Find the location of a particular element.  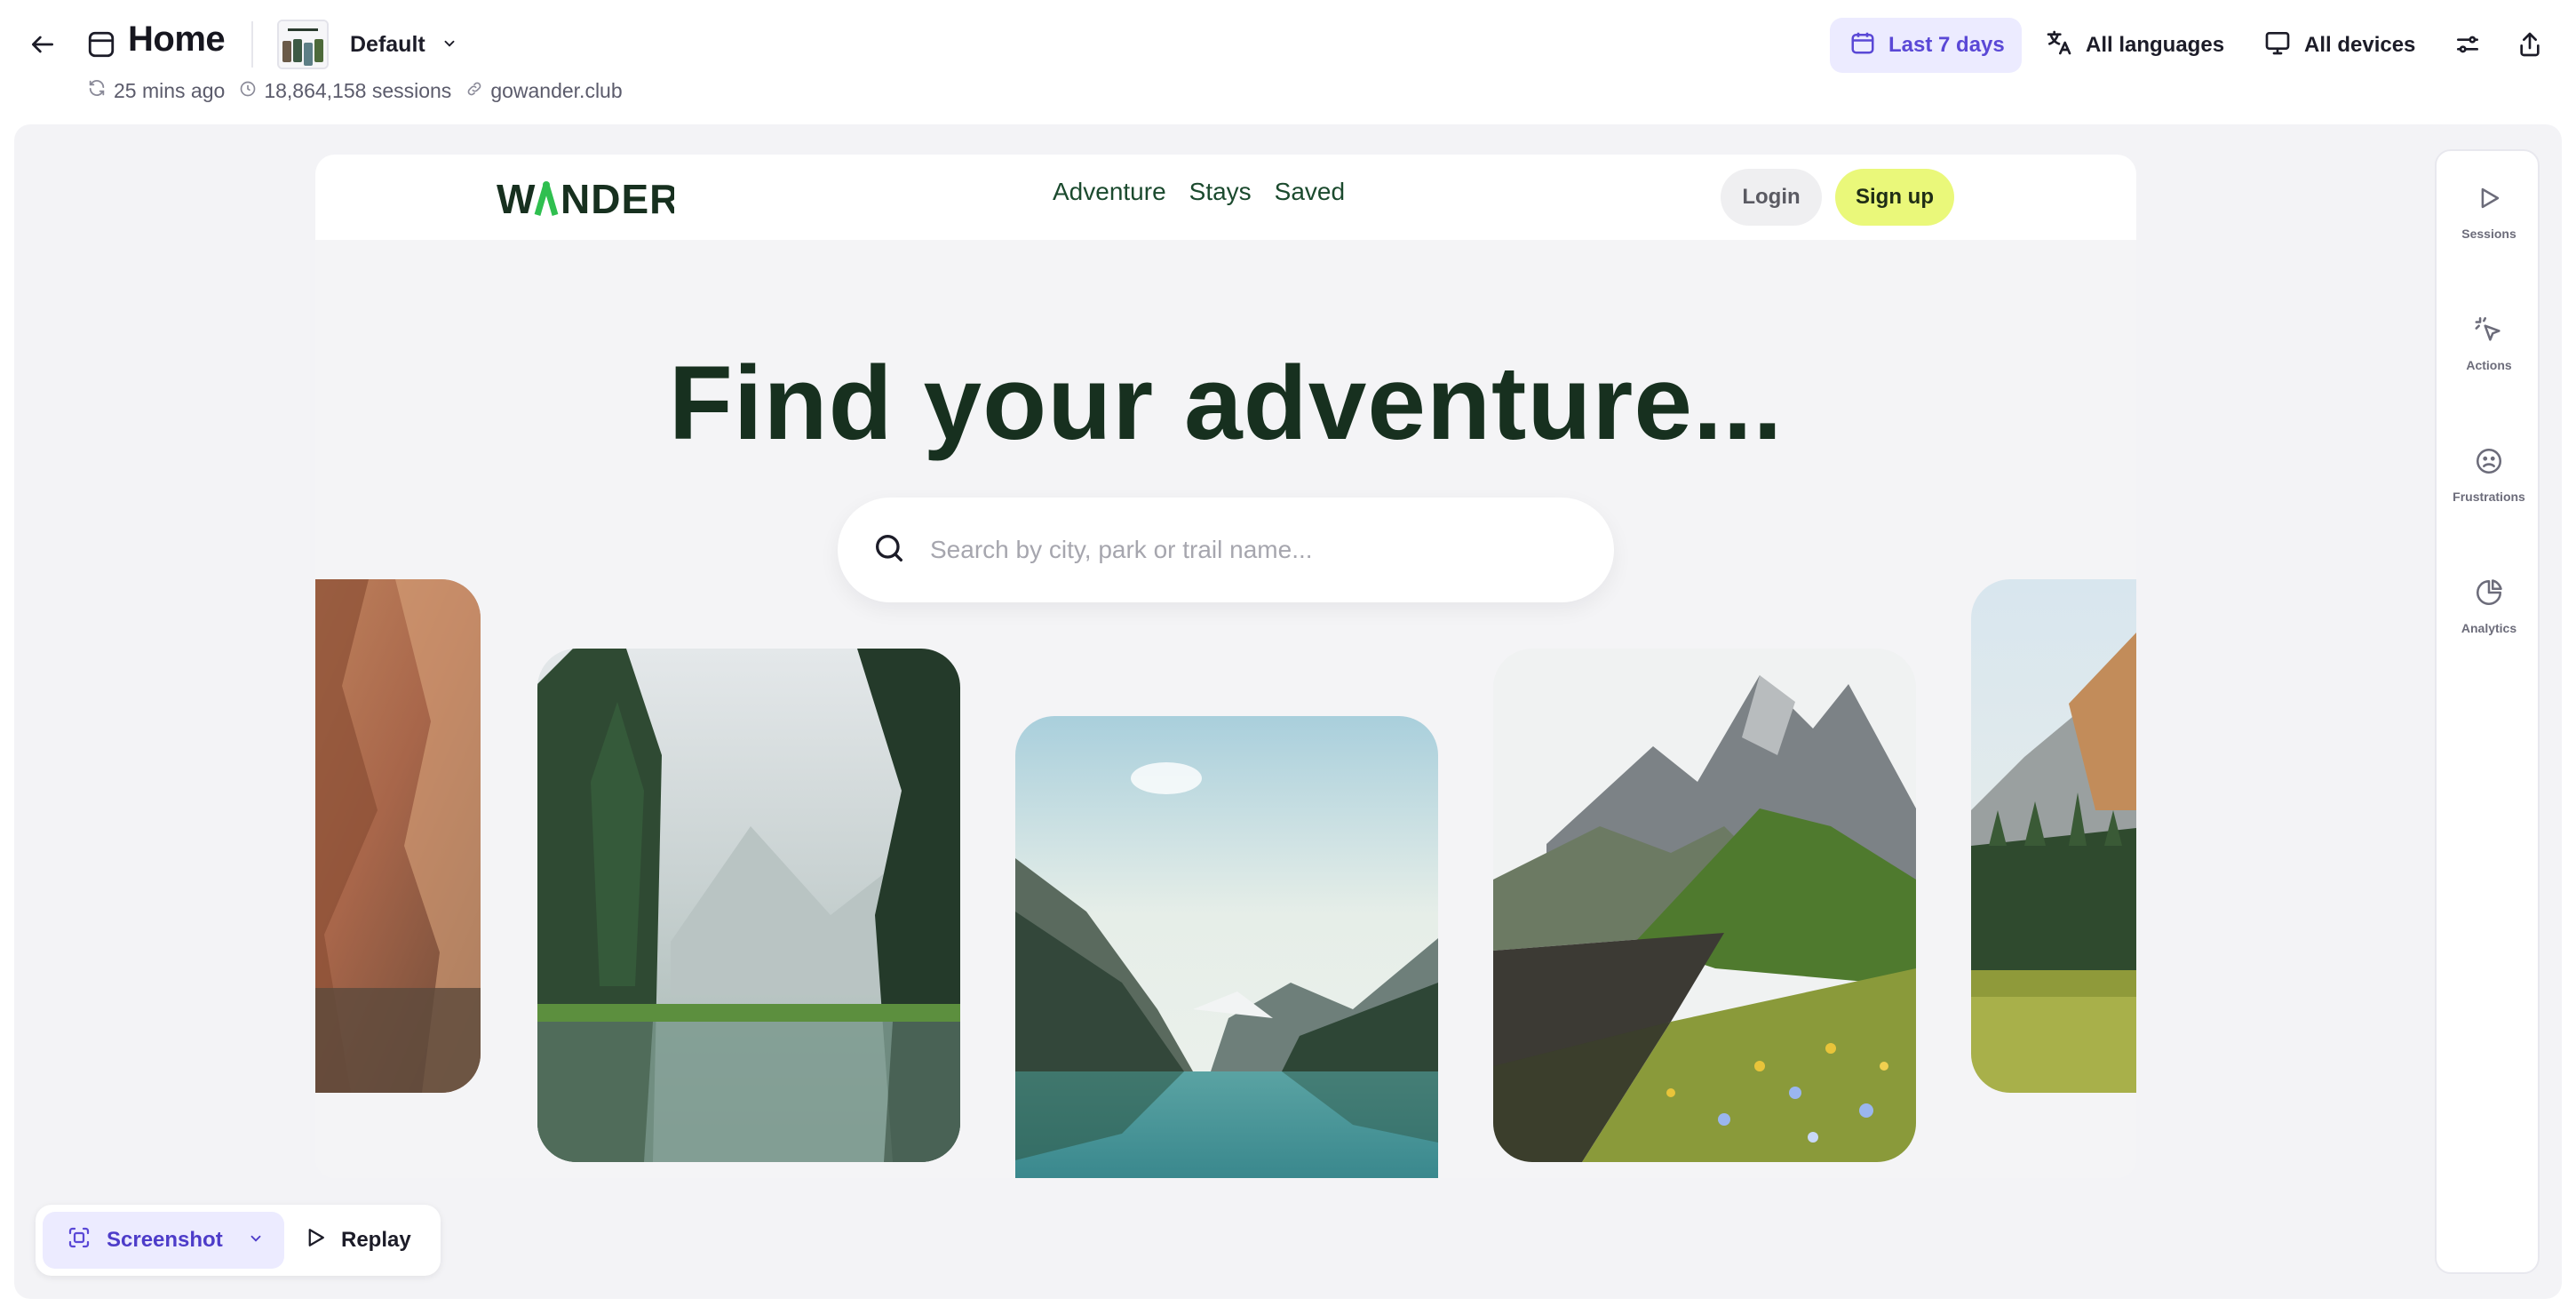

rail-label-frustrations: Frustrations is located at coordinates (2489, 497).